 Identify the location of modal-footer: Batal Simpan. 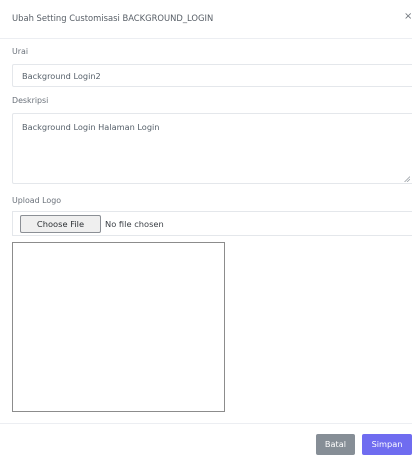
(206, 439).